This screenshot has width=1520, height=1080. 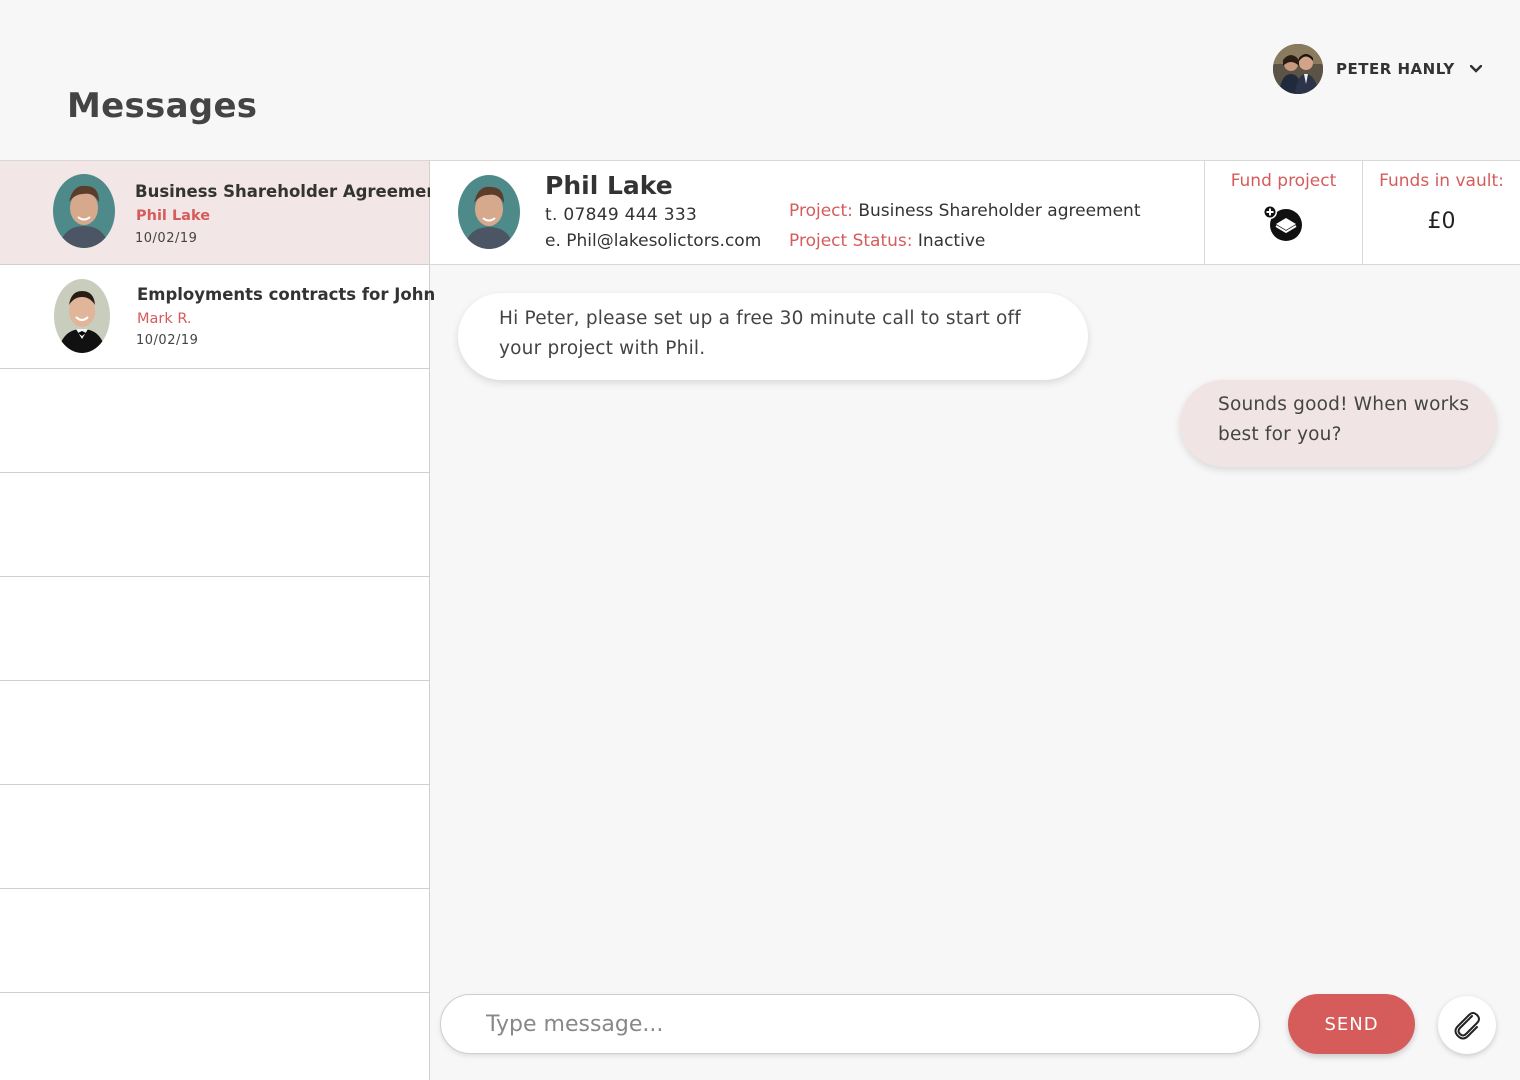 What do you see at coordinates (609, 185) in the screenshot?
I see `contact-name: Phil Lake` at bounding box center [609, 185].